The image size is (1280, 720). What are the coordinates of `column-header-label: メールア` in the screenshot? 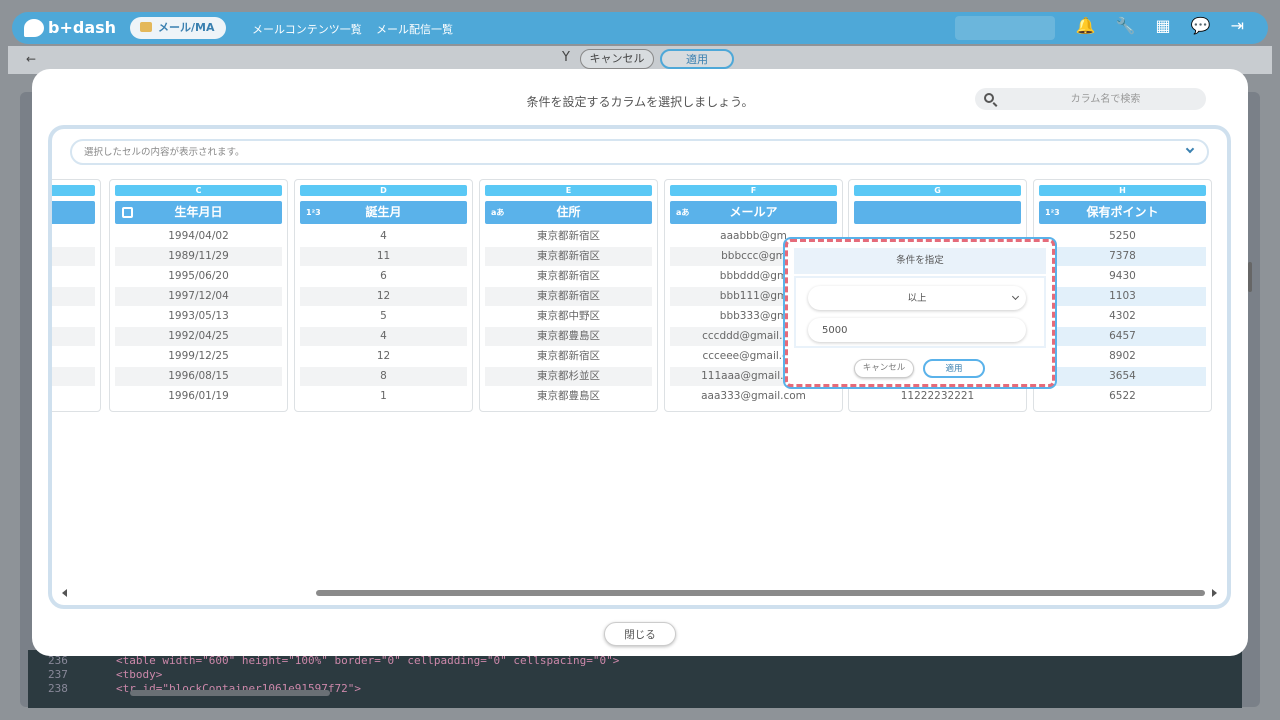 It's located at (753, 212).